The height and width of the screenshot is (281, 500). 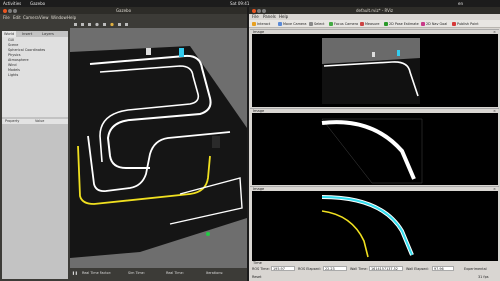 I want to click on menu-file: File, so click(x=6, y=17).